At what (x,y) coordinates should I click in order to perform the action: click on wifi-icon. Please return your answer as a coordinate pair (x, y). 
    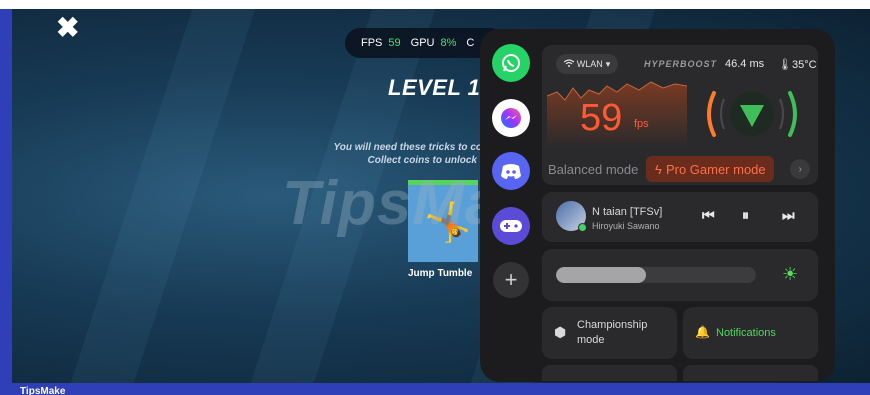
    Looking at the image, I should click on (569, 64).